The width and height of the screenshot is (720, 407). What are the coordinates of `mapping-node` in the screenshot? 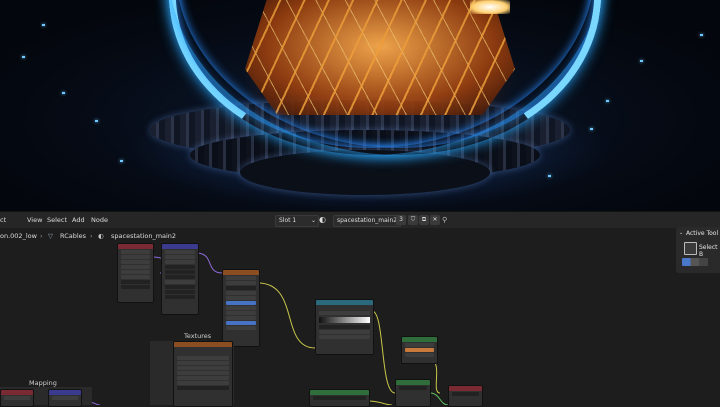 It's located at (180, 279).